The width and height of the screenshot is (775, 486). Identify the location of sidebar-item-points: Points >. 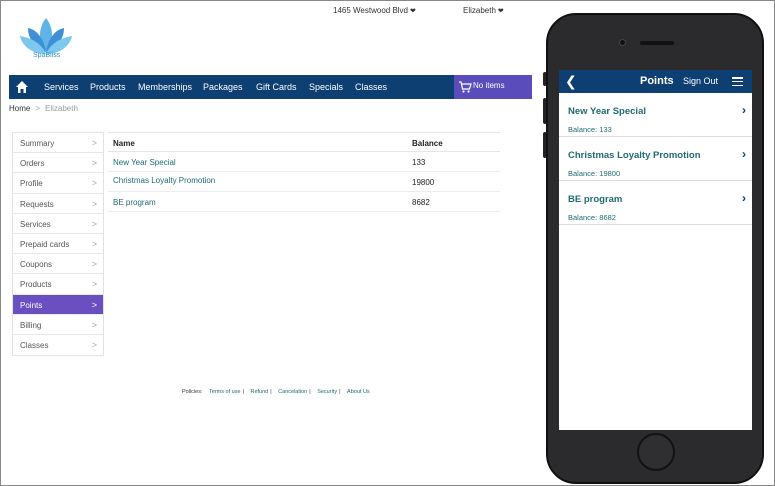
(58, 304).